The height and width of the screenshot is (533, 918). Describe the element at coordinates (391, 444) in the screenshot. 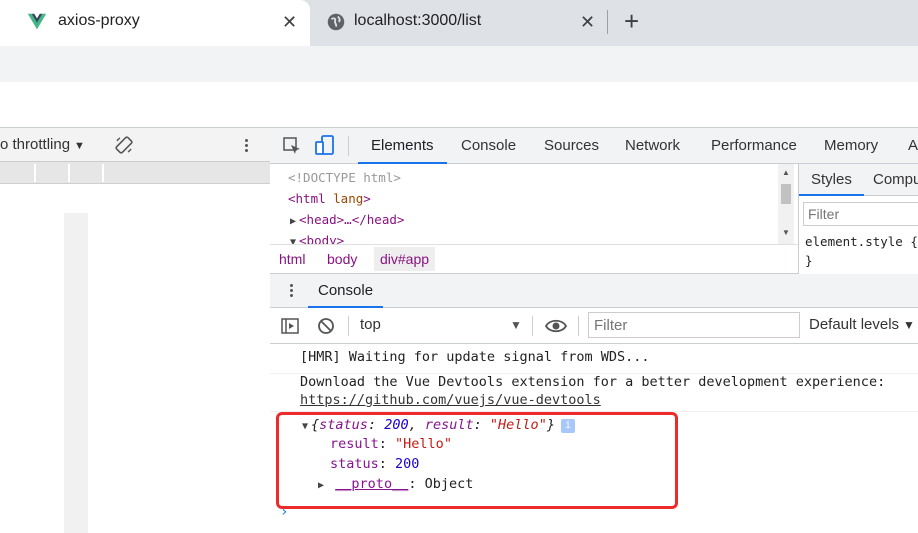

I see `object-property: result: "Hello"` at that location.